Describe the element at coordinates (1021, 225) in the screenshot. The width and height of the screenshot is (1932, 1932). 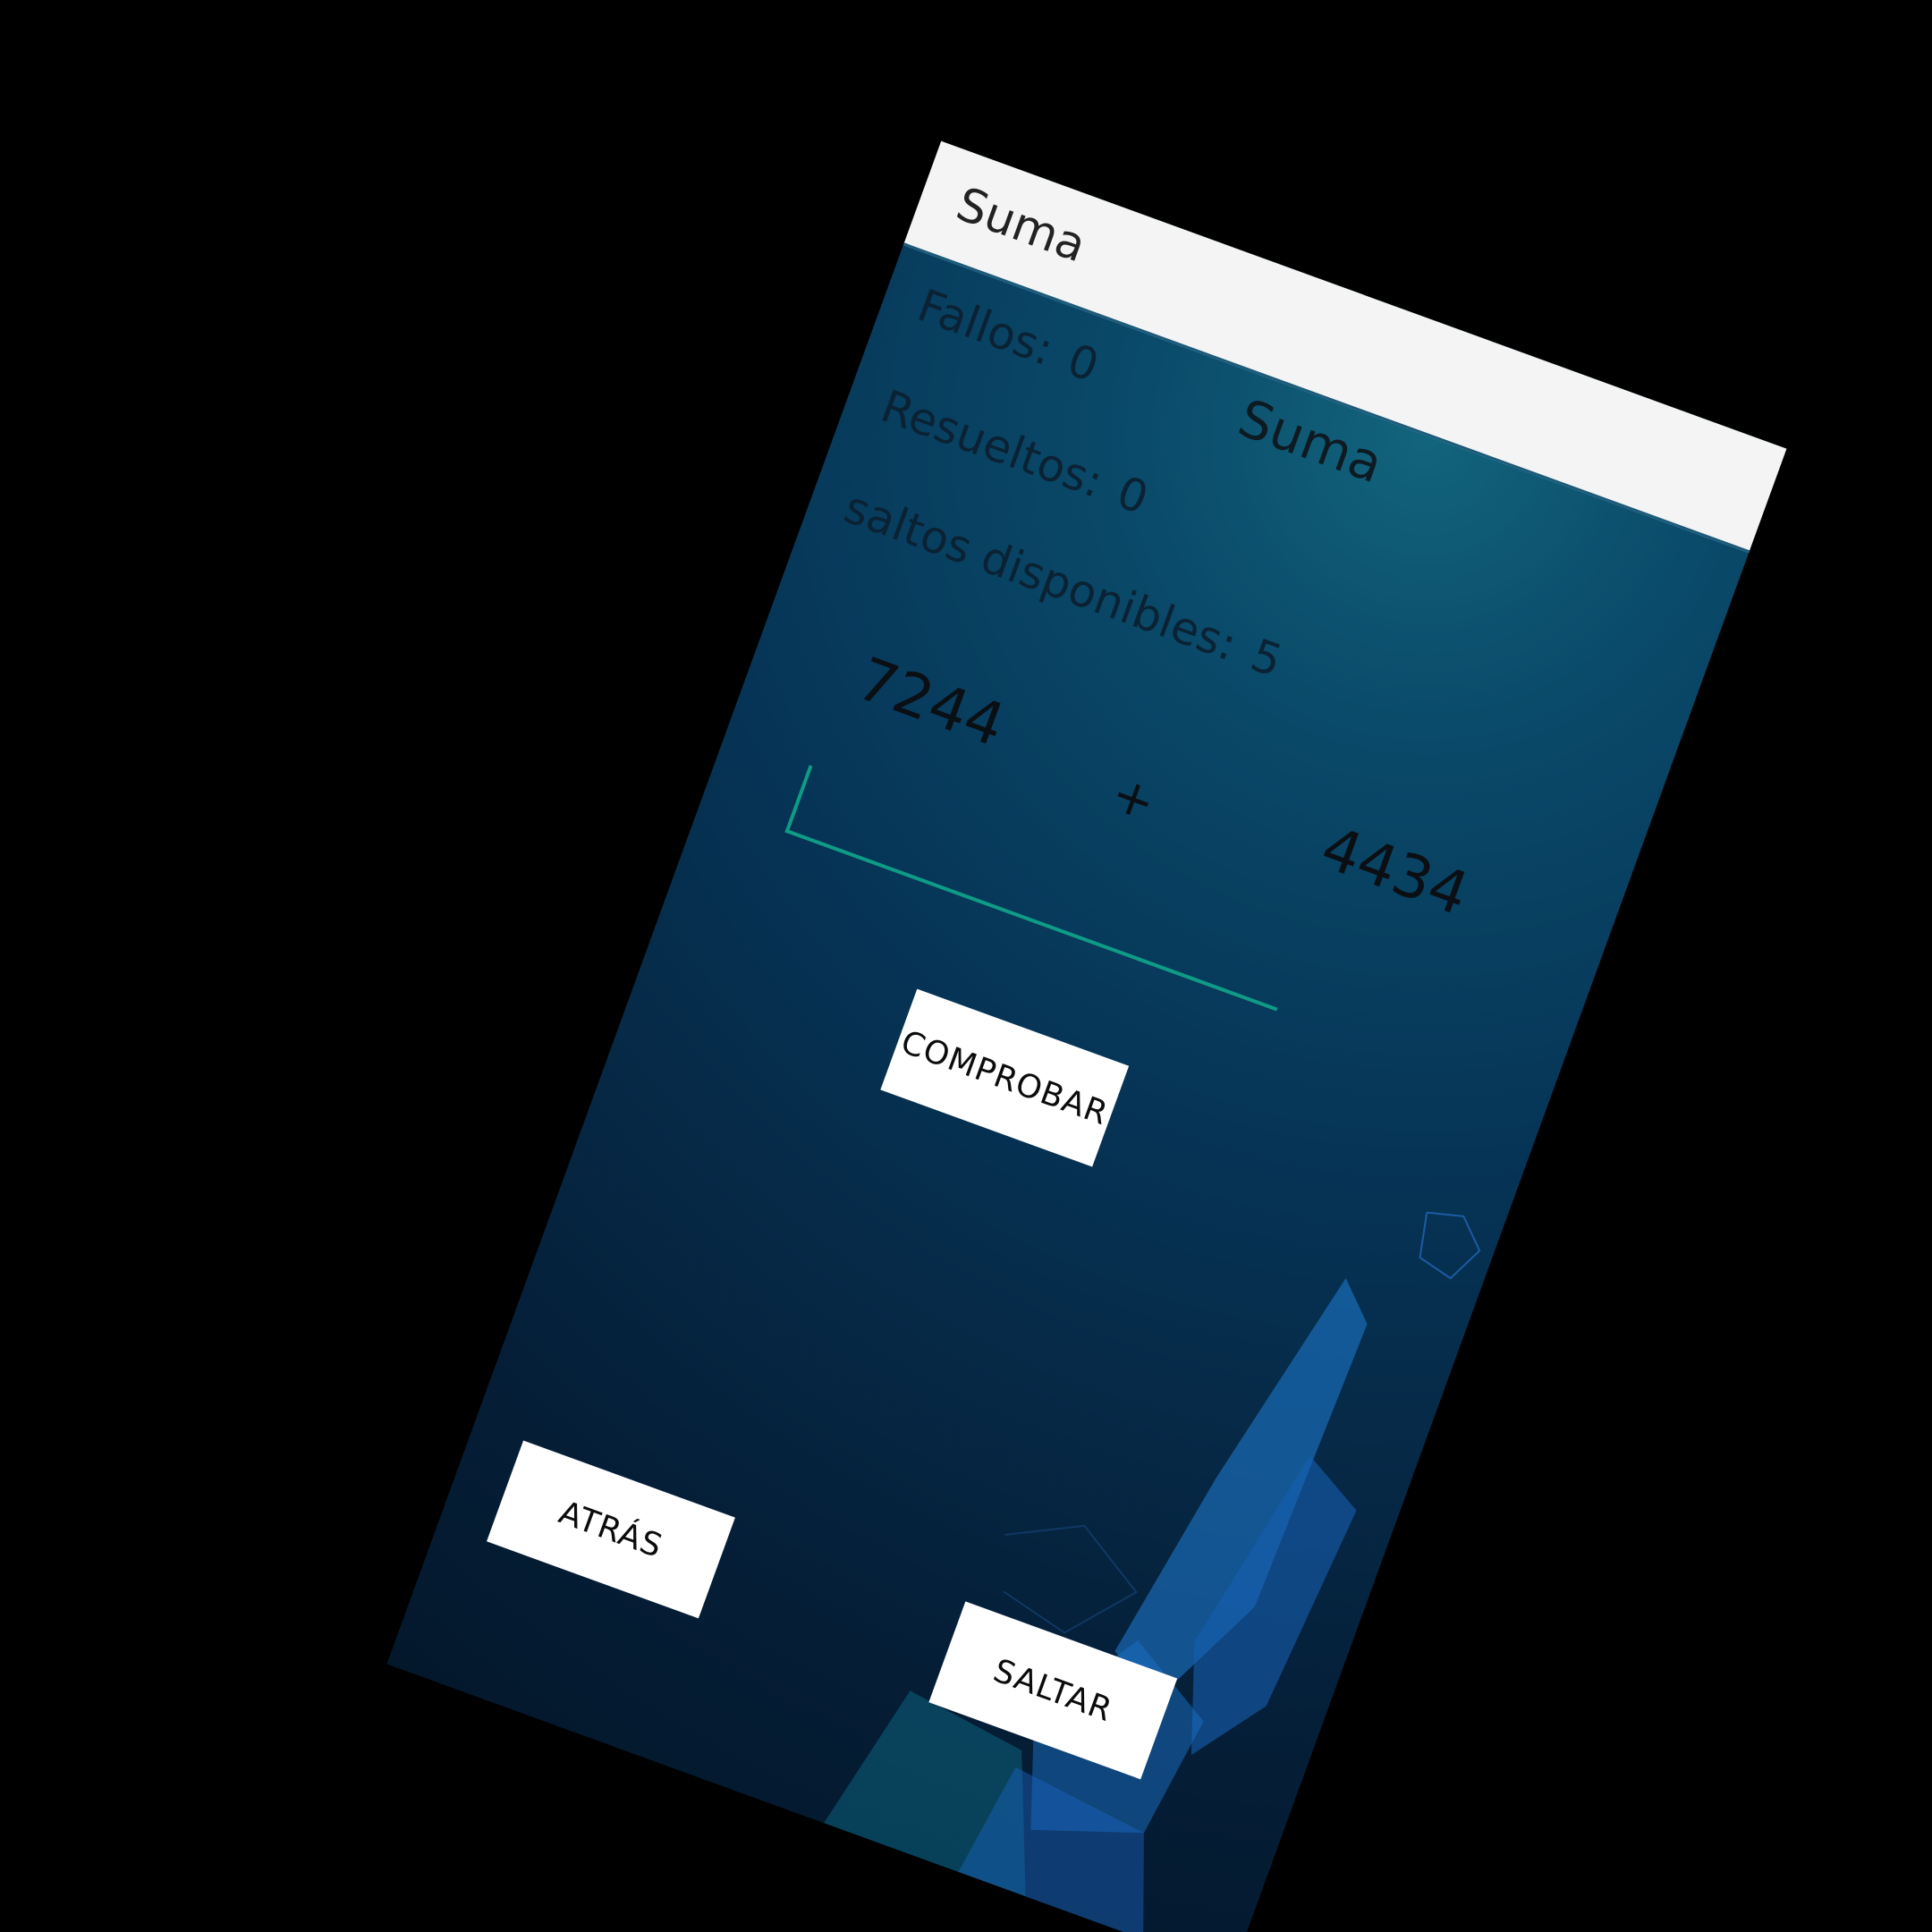
I see `app-bar-title: Suma` at that location.